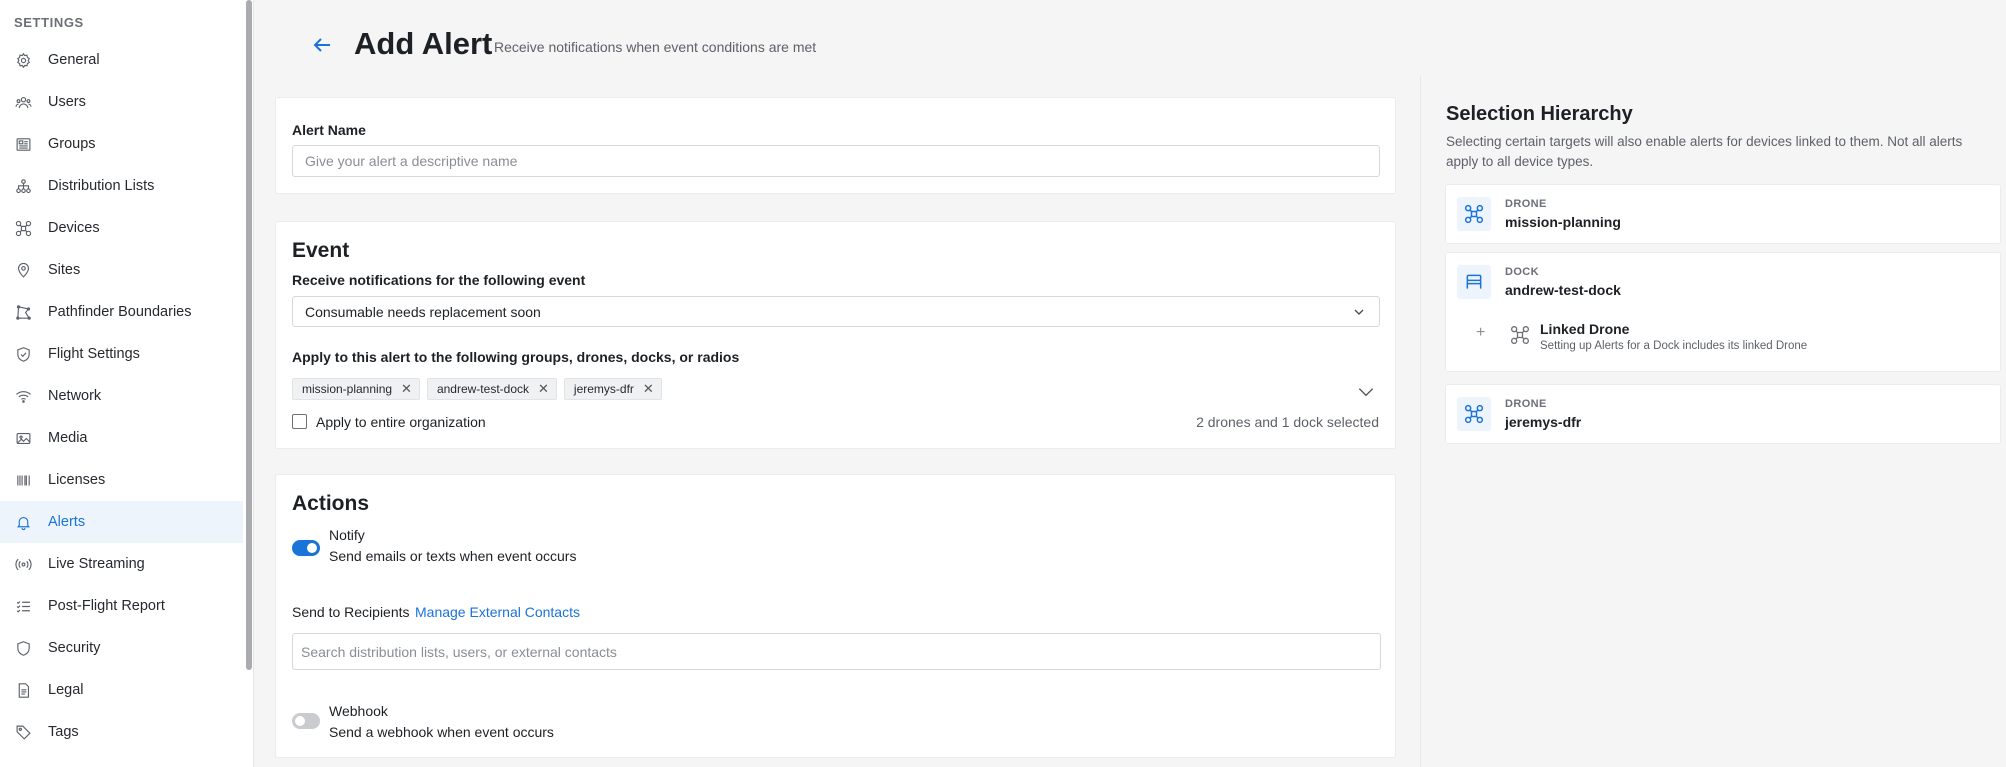 The image size is (2006, 767). What do you see at coordinates (497, 612) in the screenshot?
I see `manage-external-contacts-link: Manage External Contacts` at bounding box center [497, 612].